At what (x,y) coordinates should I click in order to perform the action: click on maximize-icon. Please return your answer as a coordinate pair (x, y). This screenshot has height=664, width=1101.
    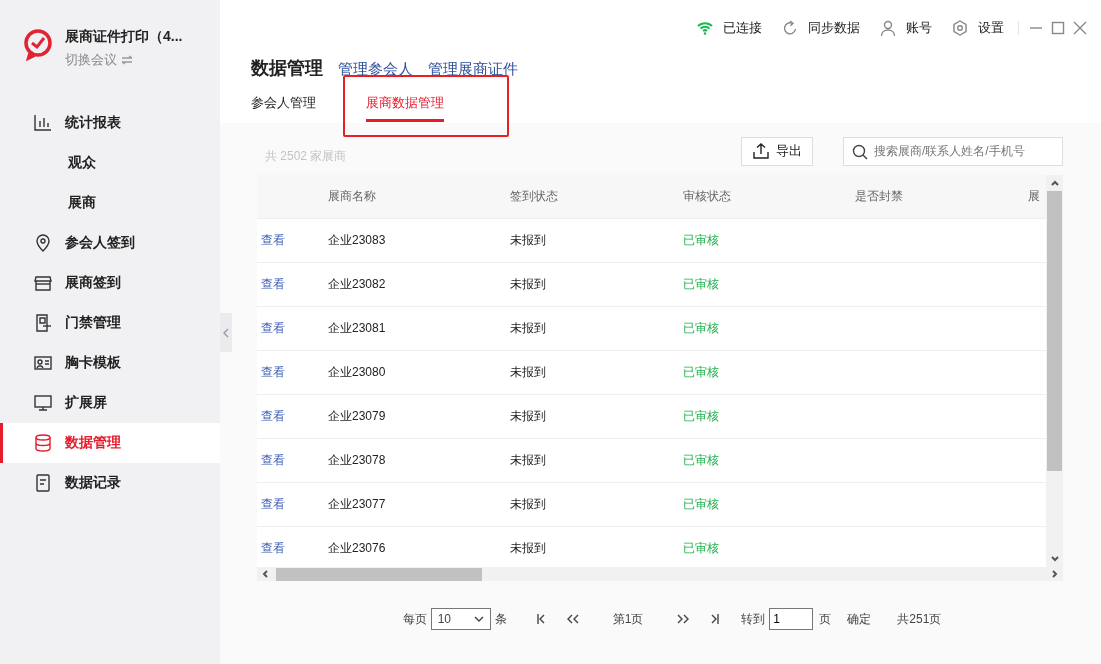
    Looking at the image, I should click on (1058, 28).